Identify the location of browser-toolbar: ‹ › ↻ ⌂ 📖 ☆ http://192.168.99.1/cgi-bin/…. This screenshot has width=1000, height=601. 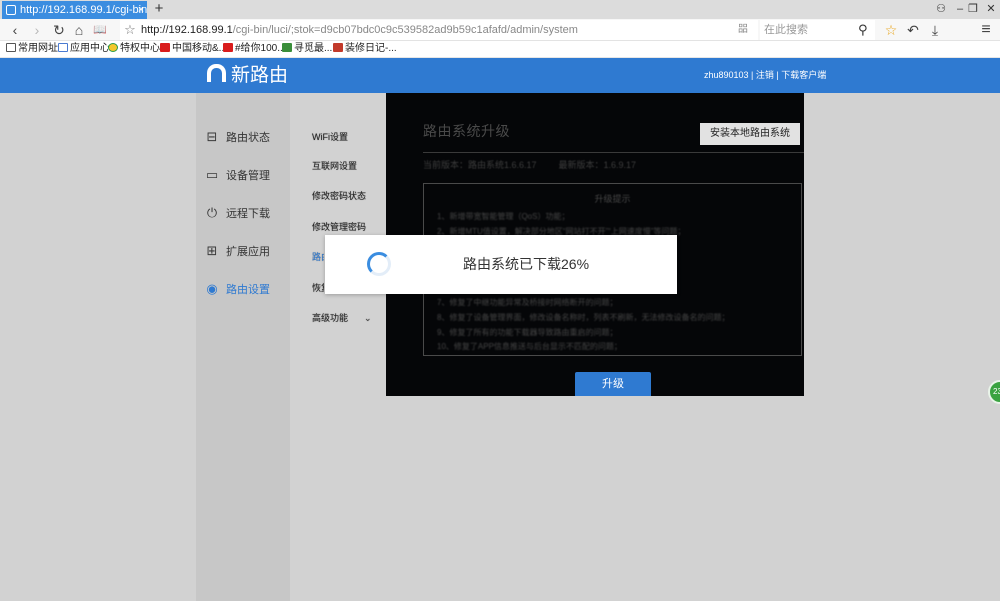
(500, 30).